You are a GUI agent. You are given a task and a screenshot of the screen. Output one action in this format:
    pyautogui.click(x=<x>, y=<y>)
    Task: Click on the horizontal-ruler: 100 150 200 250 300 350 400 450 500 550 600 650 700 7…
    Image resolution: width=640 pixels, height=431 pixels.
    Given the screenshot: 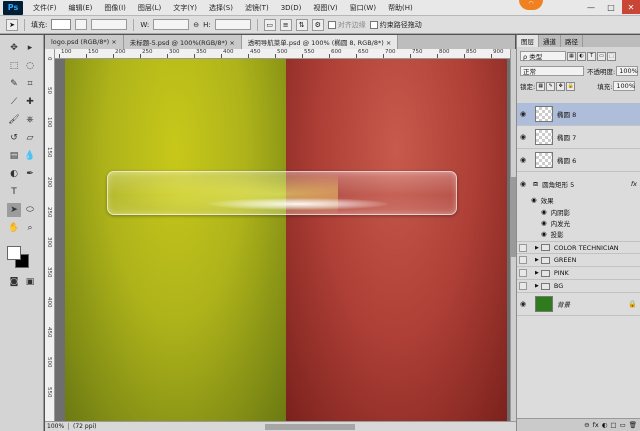 What is the action you would take?
    pyautogui.click(x=282, y=54)
    